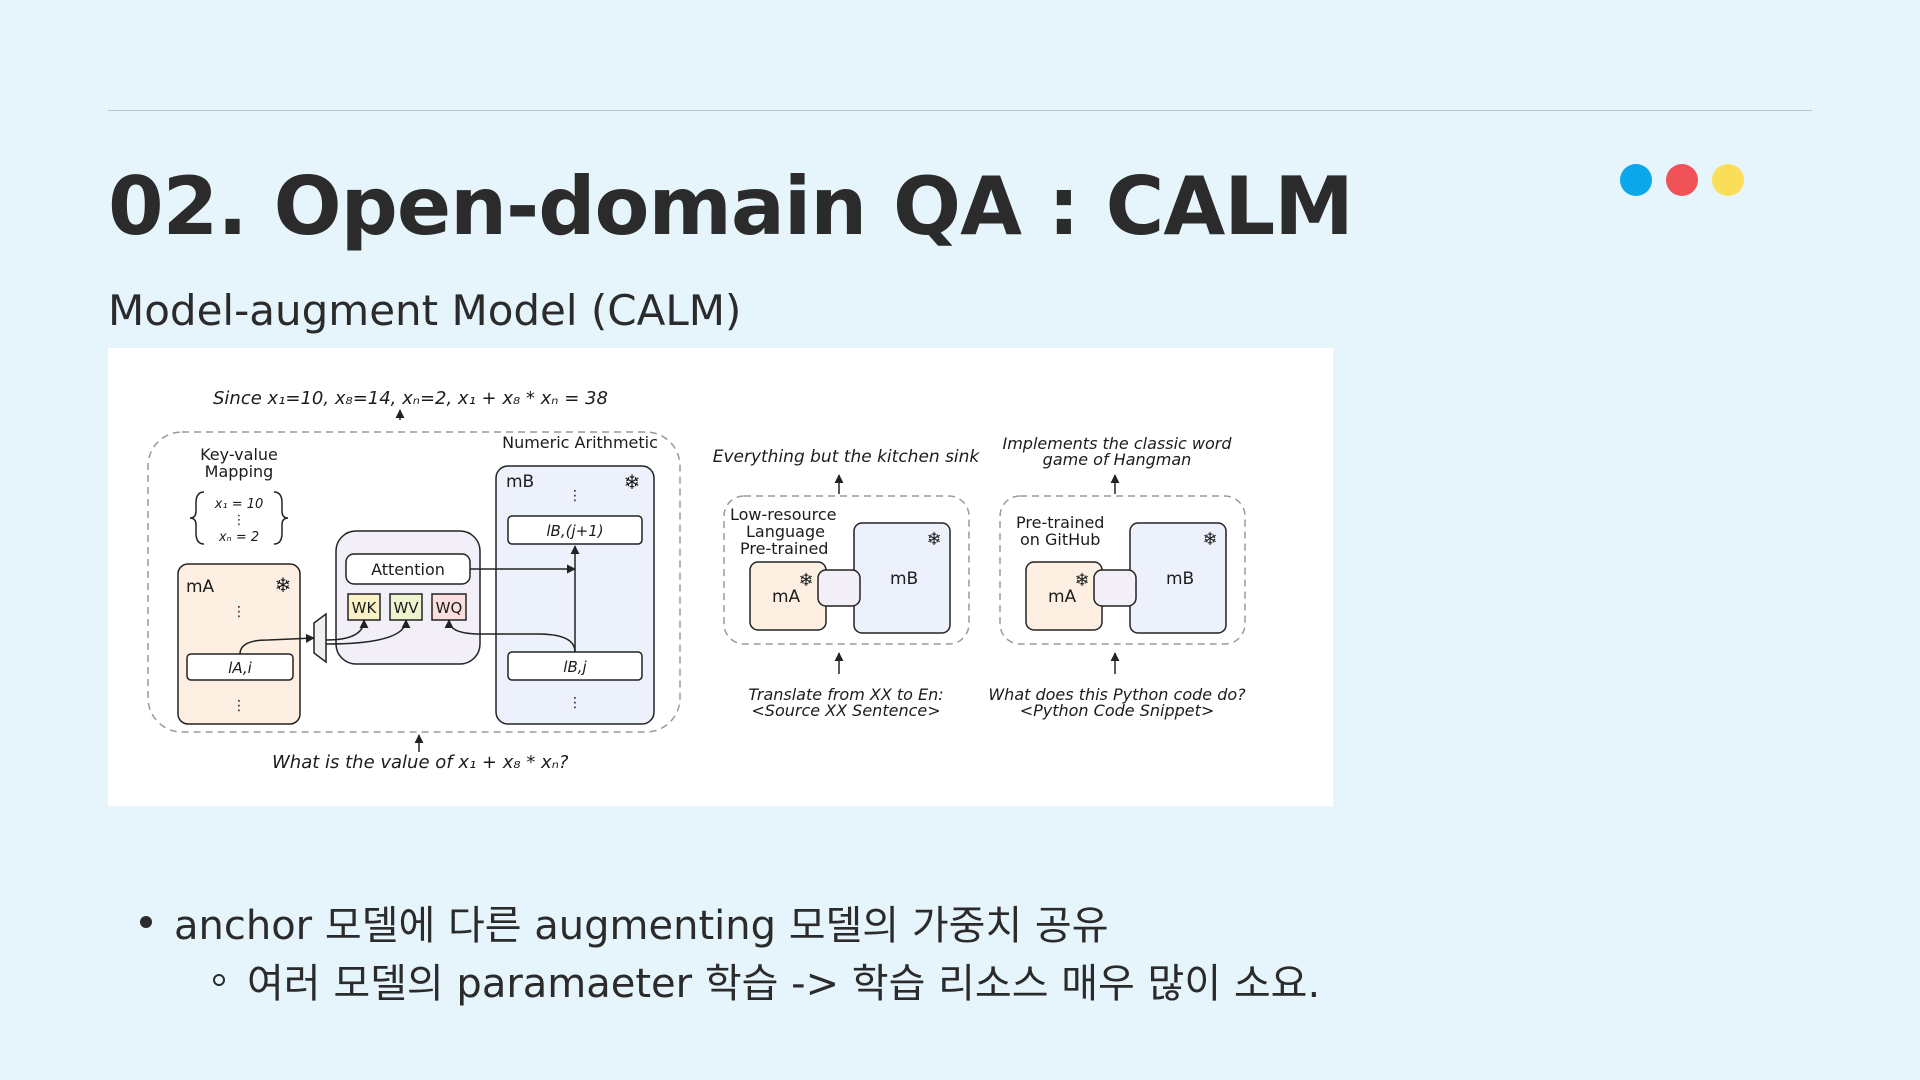  I want to click on right-brace, so click(281, 518).